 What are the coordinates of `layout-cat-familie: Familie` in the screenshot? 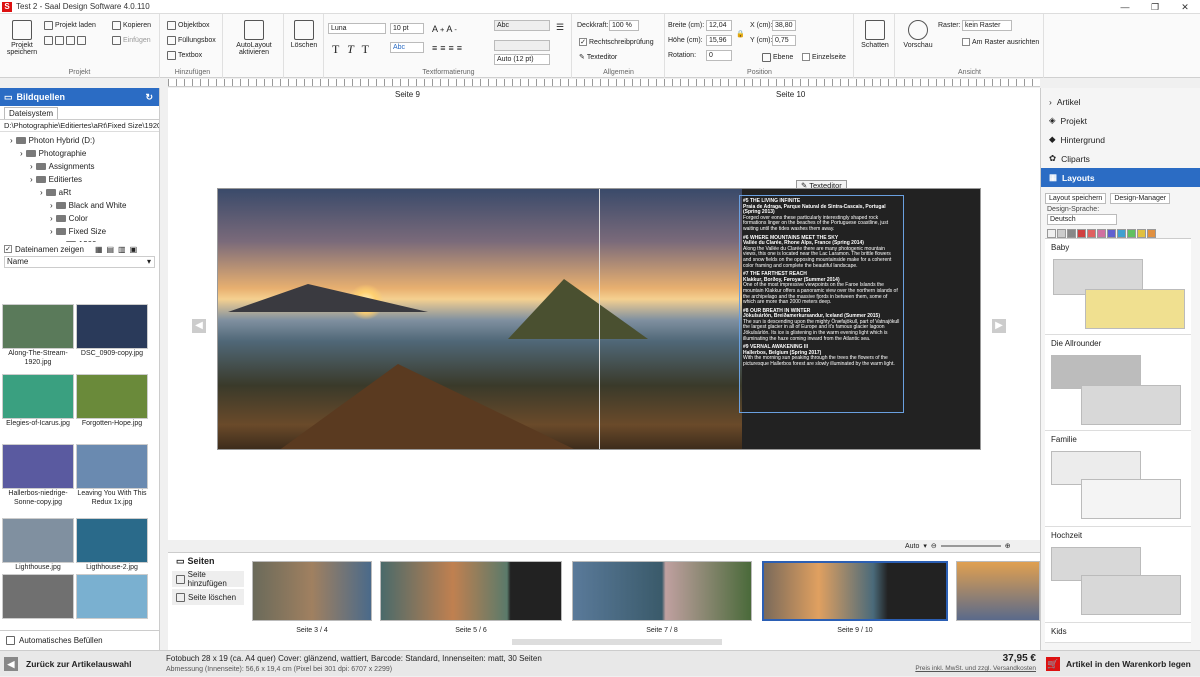 It's located at (1118, 479).